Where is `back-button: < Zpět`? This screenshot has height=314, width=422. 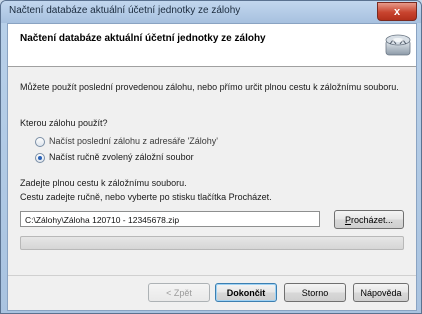
back-button: < Zpět is located at coordinates (179, 292).